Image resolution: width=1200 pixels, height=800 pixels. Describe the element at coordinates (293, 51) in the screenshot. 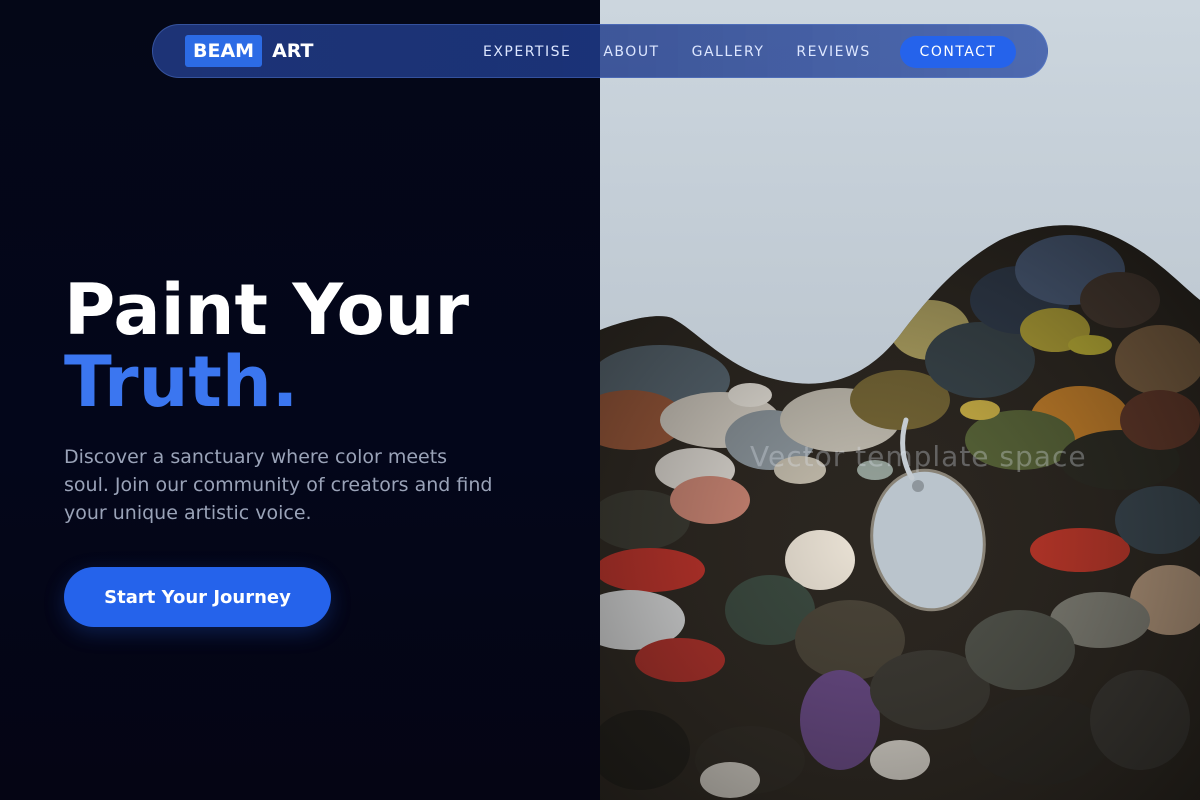

I see `logo-text: ART` at that location.